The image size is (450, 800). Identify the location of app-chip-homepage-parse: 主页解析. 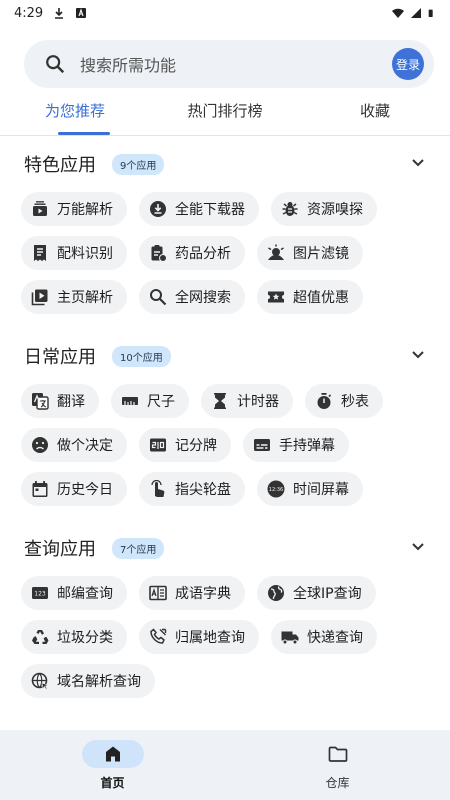
(74, 297).